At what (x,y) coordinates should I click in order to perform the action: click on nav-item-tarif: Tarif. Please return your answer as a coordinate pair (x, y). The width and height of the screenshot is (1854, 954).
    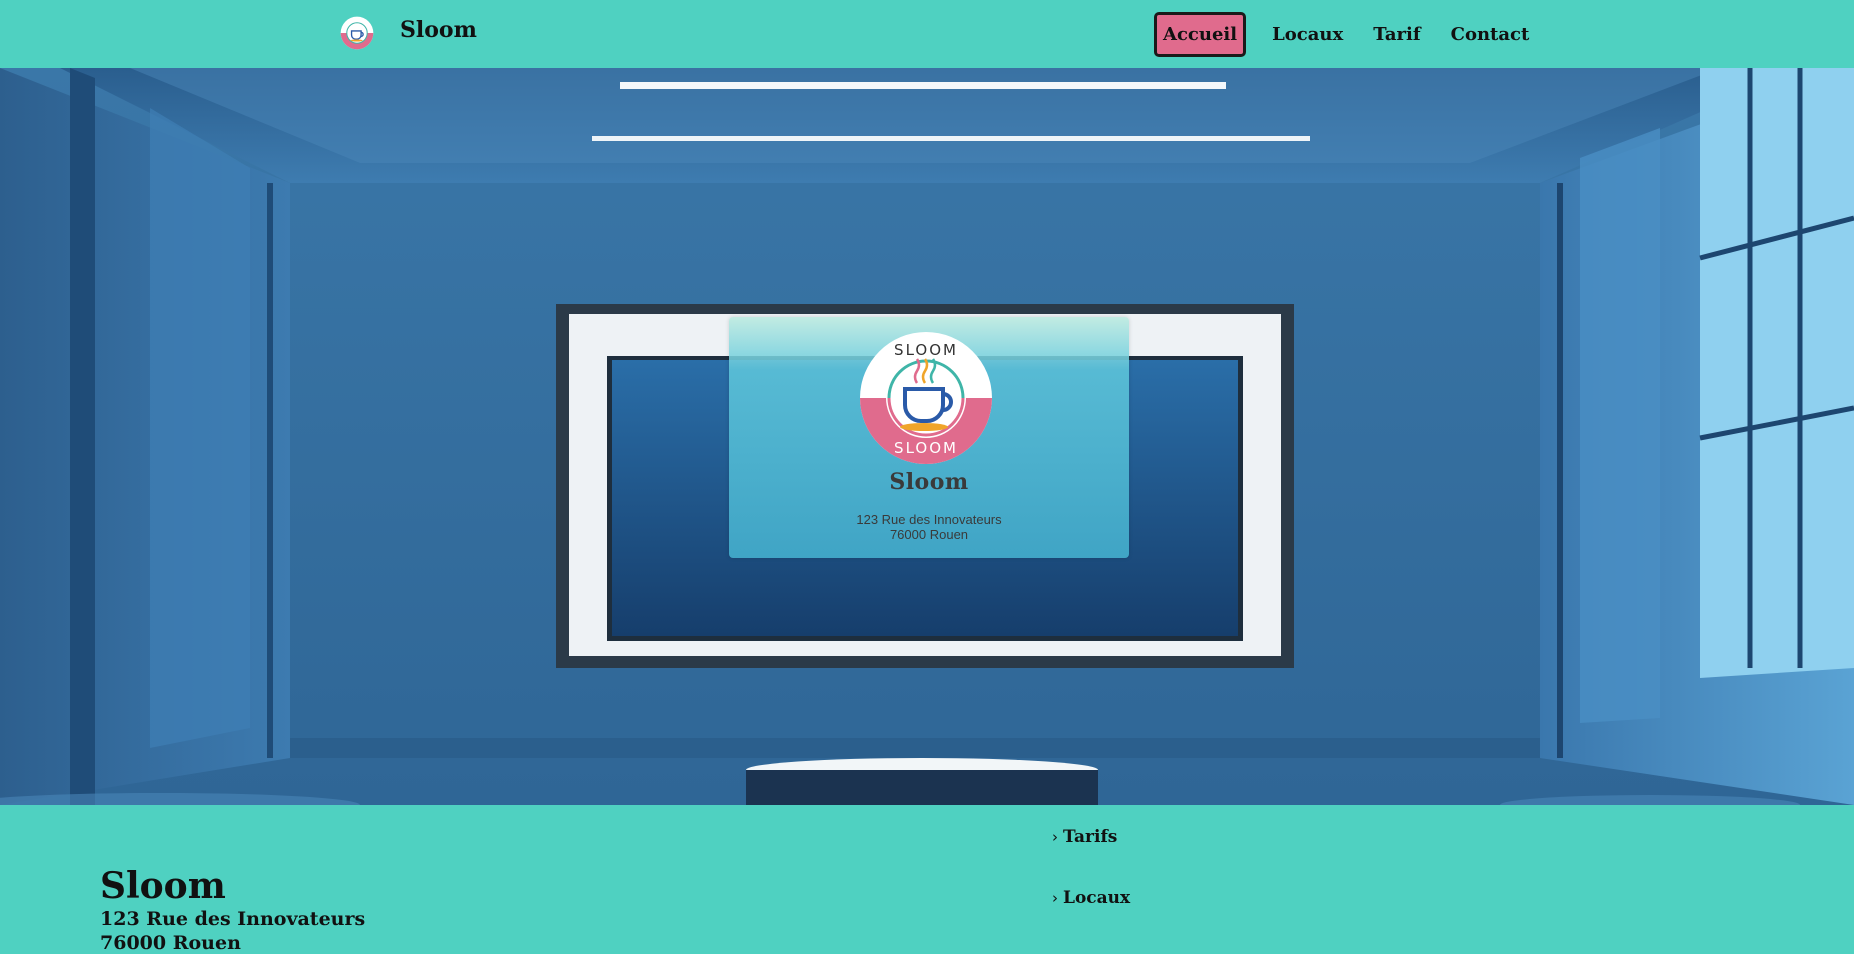
    Looking at the image, I should click on (1396, 34).